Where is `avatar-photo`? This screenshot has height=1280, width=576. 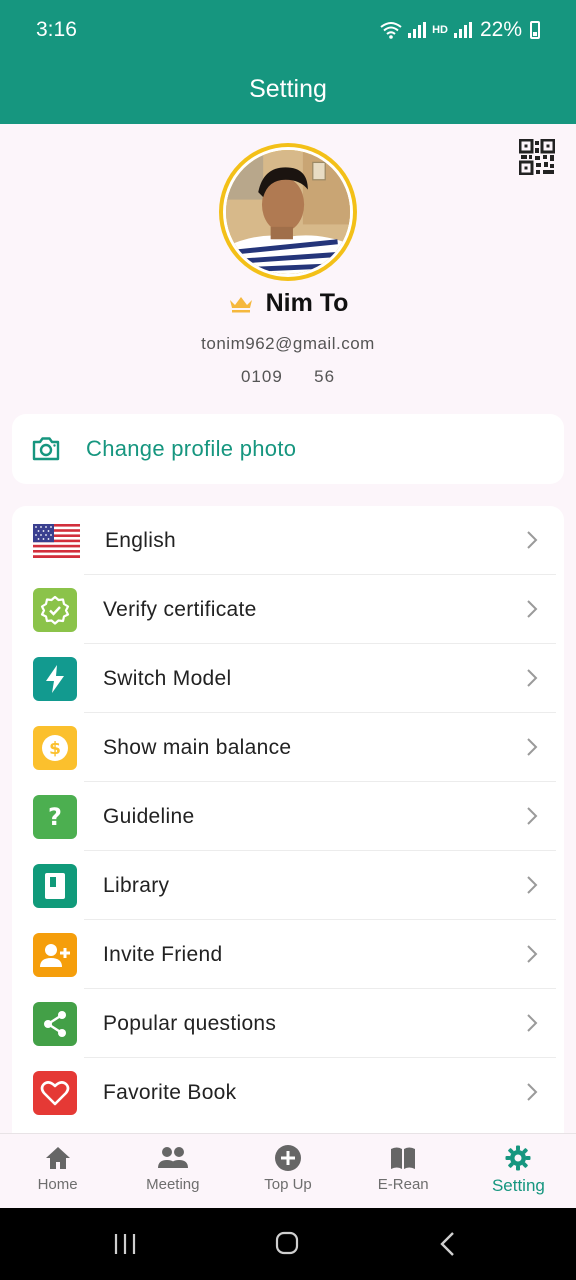 avatar-photo is located at coordinates (288, 212).